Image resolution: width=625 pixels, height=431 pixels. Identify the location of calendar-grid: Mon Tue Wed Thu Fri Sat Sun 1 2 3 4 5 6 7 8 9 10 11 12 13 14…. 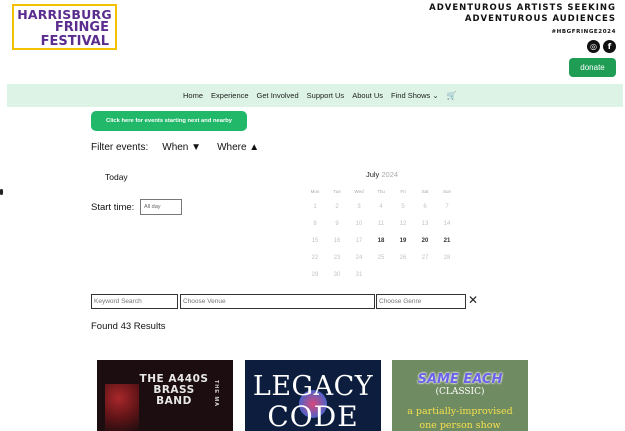
(382, 234).